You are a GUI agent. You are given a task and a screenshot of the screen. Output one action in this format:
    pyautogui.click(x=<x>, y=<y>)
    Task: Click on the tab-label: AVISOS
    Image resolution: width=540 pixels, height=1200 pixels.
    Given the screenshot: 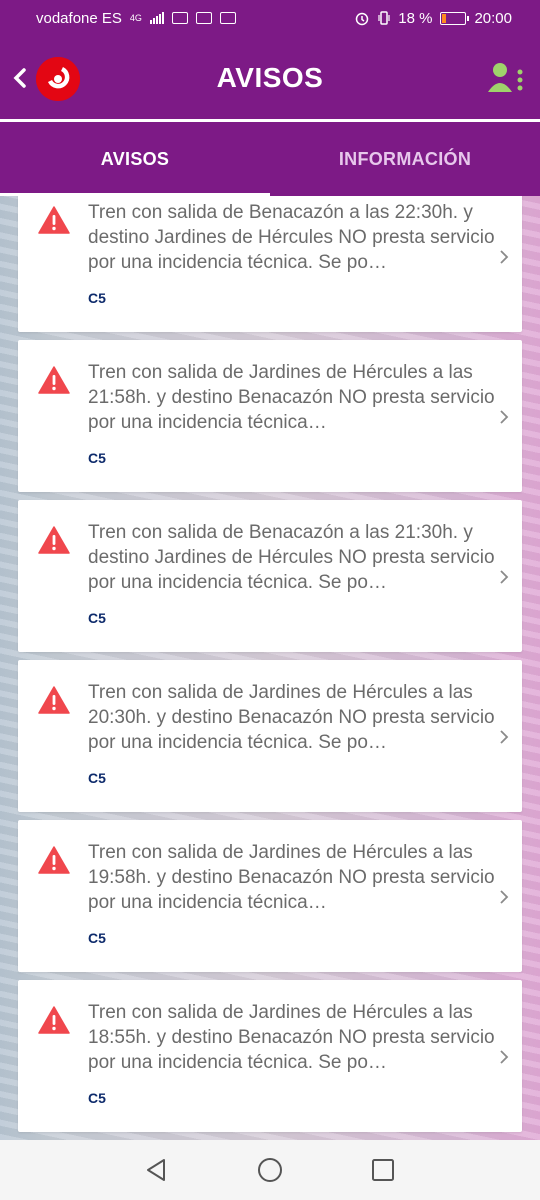 What is the action you would take?
    pyautogui.click(x=135, y=158)
    